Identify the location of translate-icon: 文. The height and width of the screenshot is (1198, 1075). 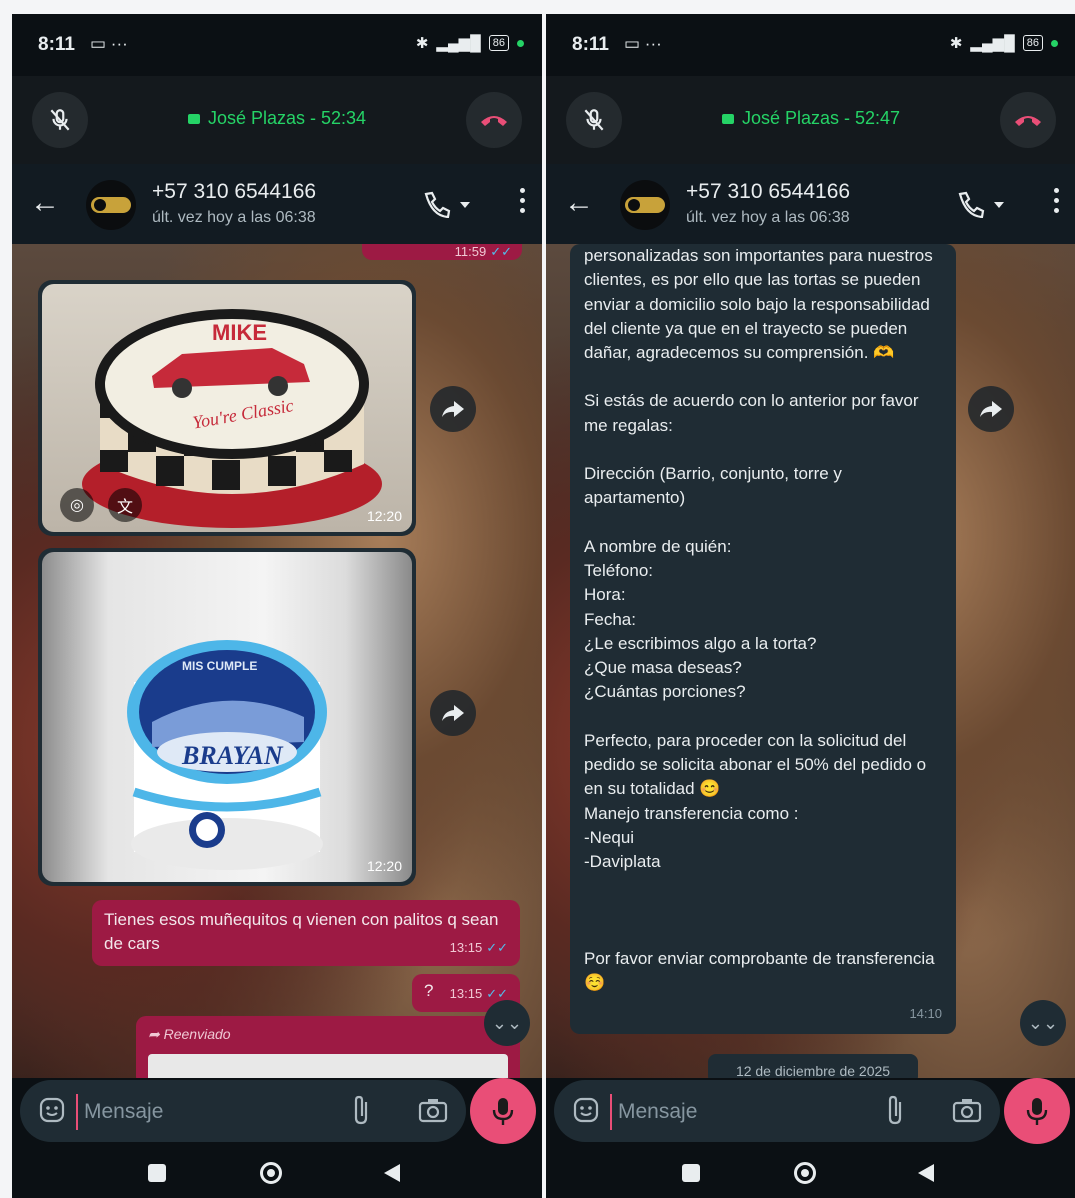
(124, 507).